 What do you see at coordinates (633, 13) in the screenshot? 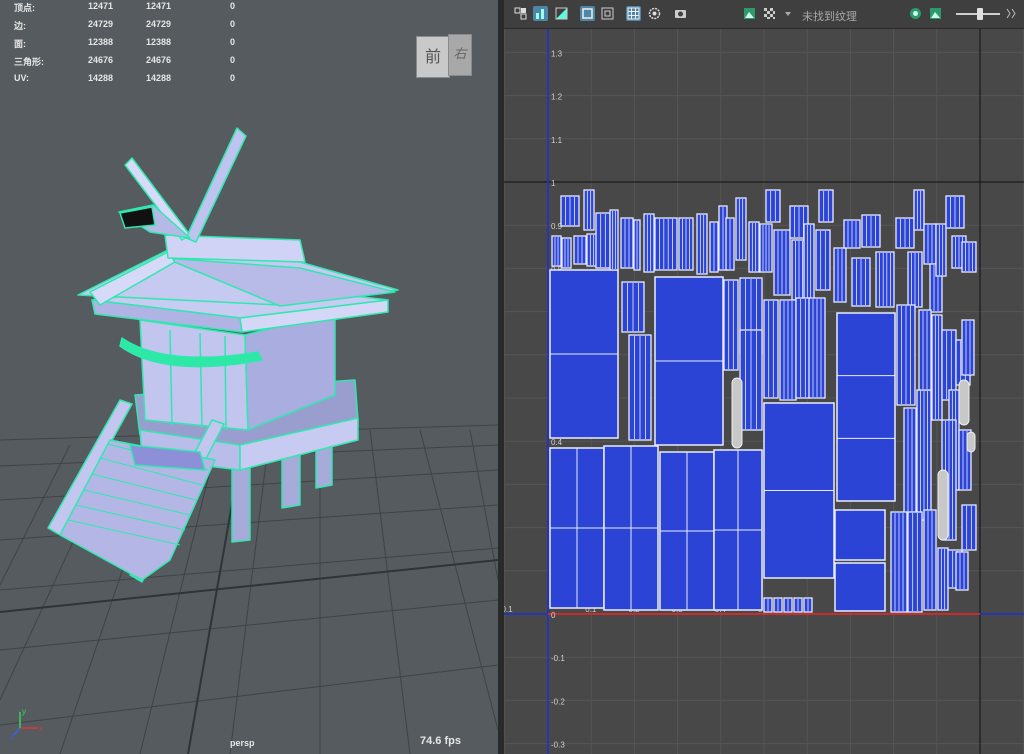
I see `grid-toggle-icon` at bounding box center [633, 13].